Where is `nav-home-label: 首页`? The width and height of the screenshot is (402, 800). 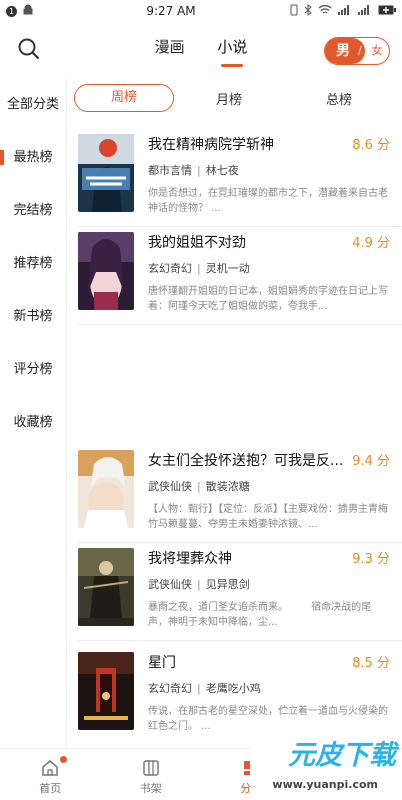
nav-home-label: 首页 is located at coordinates (50, 788).